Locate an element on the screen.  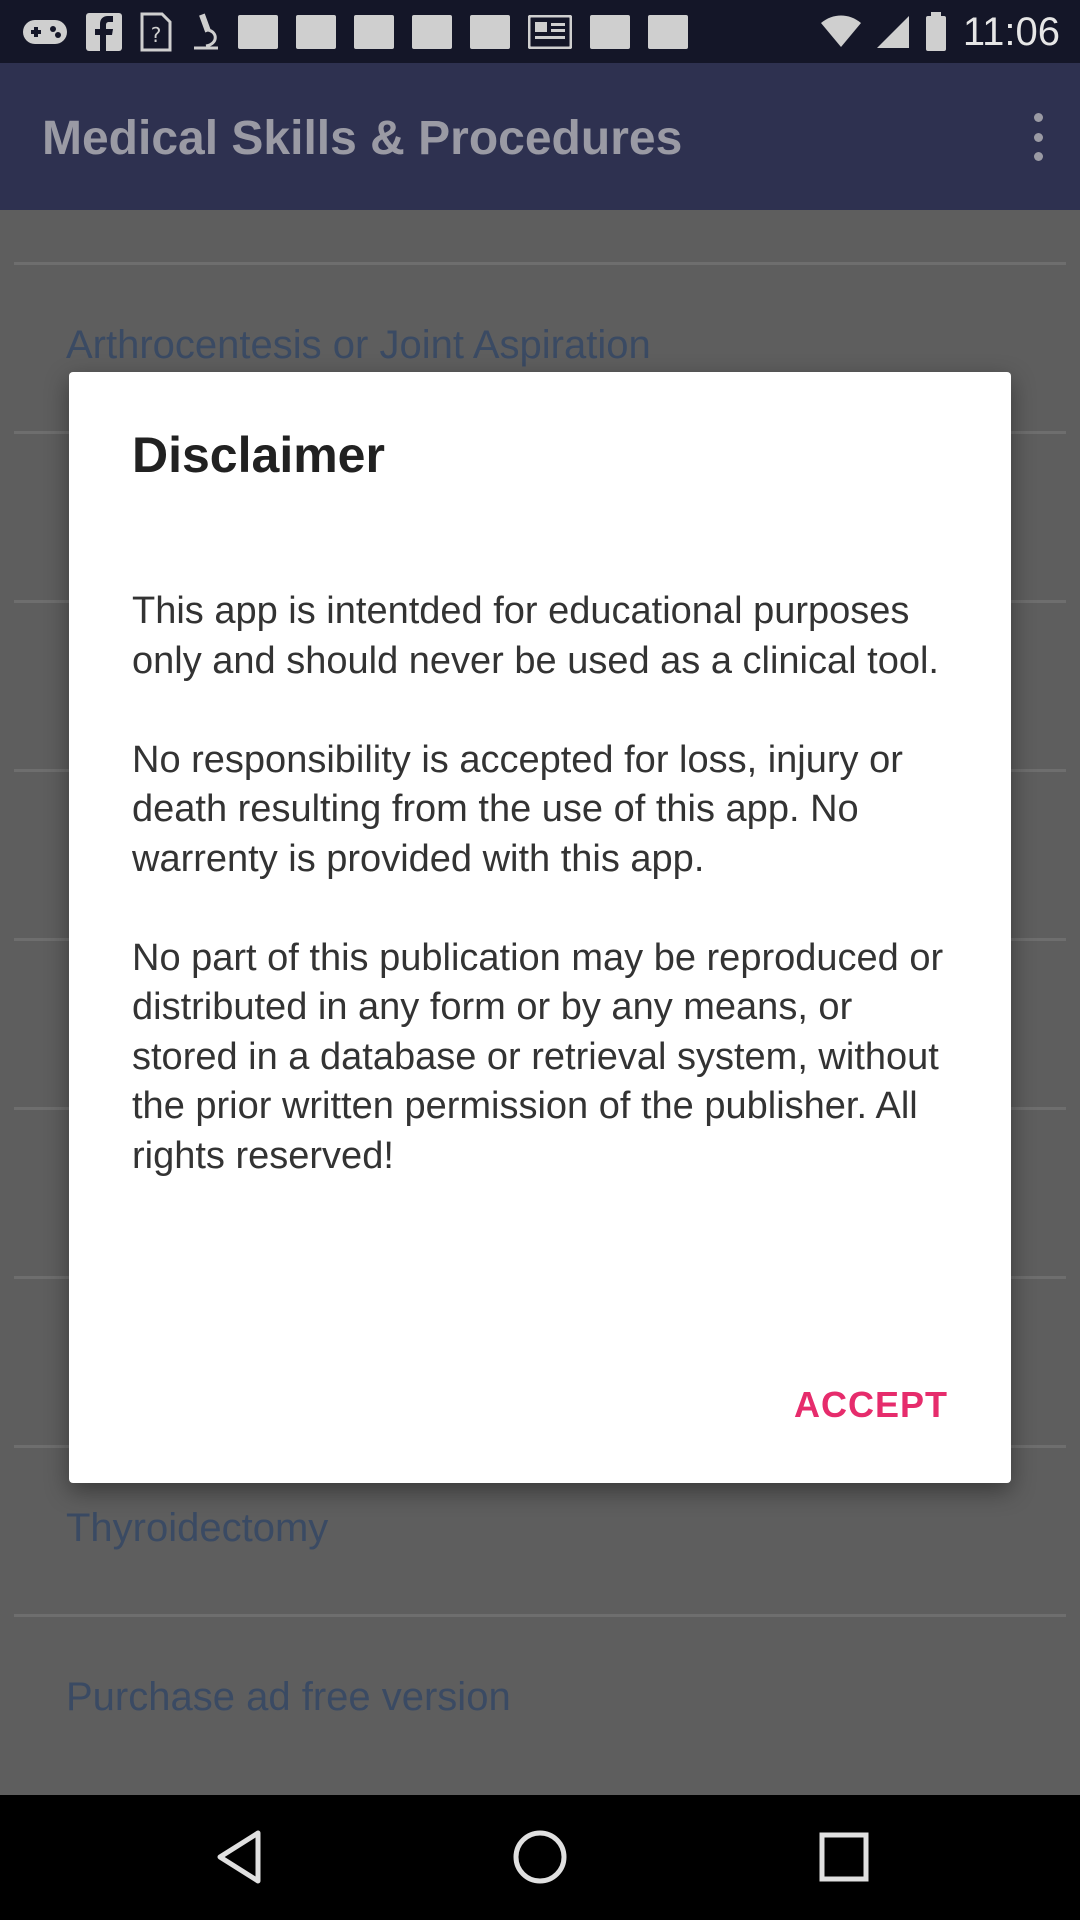
status-notification-icons: ? is located at coordinates (364, 32).